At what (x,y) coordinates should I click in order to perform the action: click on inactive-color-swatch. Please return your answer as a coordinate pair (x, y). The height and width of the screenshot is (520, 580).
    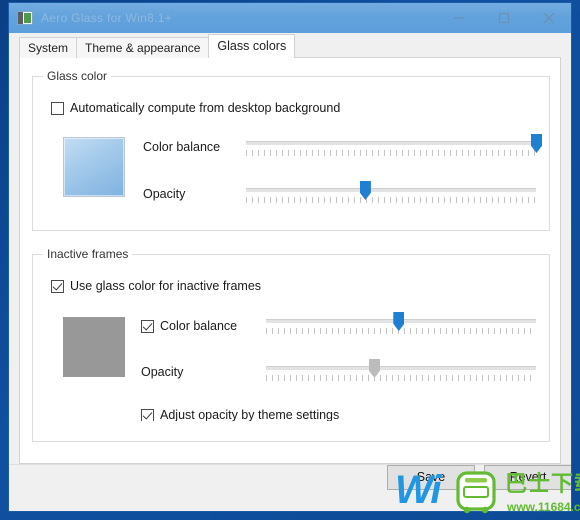
    Looking at the image, I should click on (94, 347).